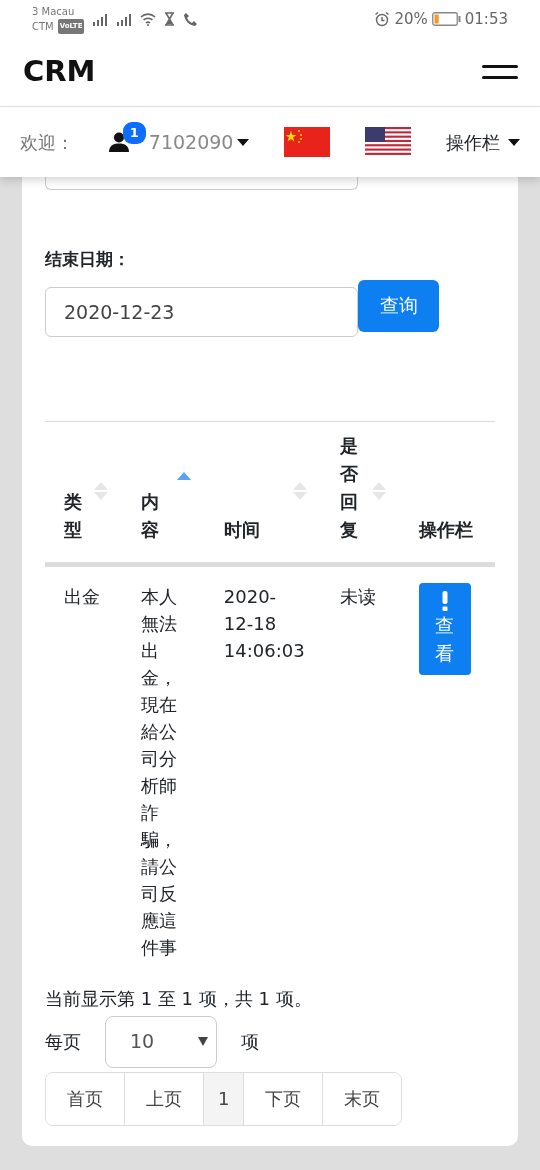 This screenshot has height=1170, width=540. What do you see at coordinates (446, 19) in the screenshot?
I see `battery-icon` at bounding box center [446, 19].